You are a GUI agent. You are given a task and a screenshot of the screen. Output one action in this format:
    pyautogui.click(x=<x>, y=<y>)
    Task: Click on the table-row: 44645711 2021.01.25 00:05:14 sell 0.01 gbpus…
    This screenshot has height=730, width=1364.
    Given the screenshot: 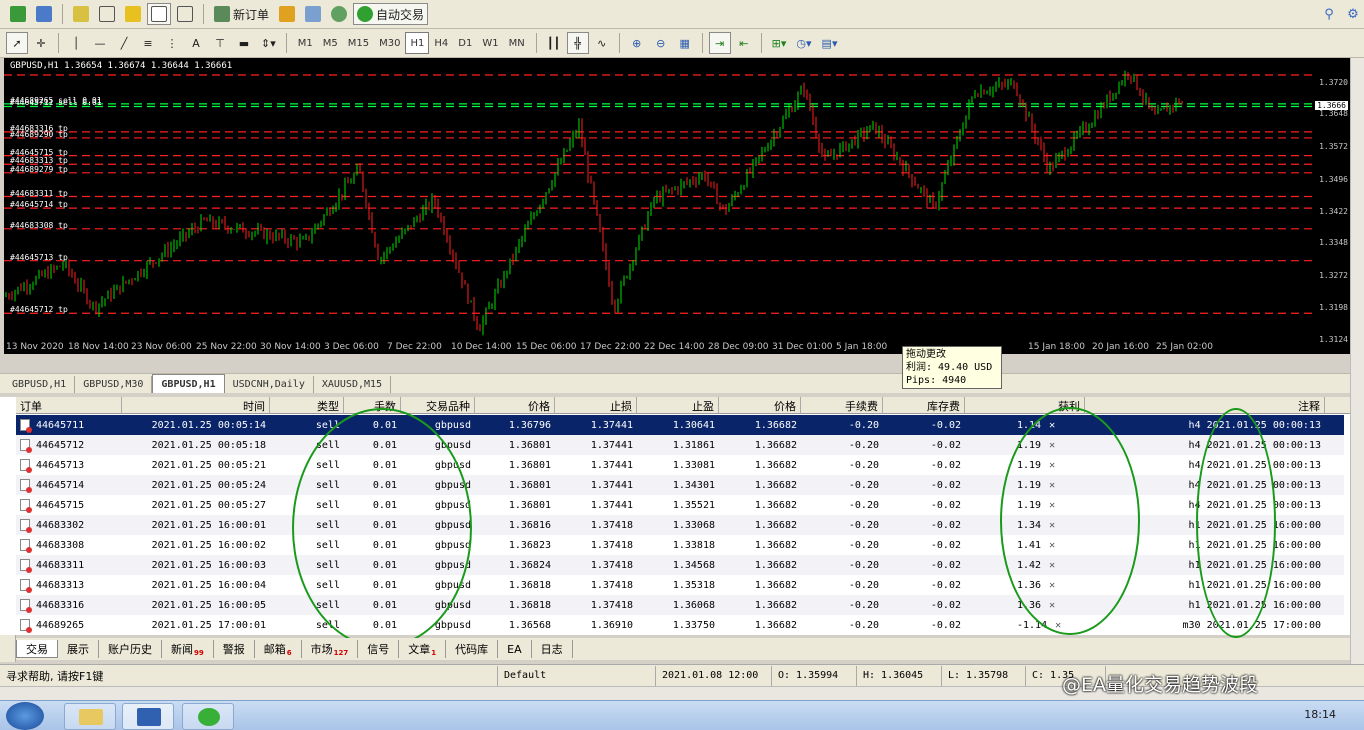 What is the action you would take?
    pyautogui.click(x=680, y=425)
    